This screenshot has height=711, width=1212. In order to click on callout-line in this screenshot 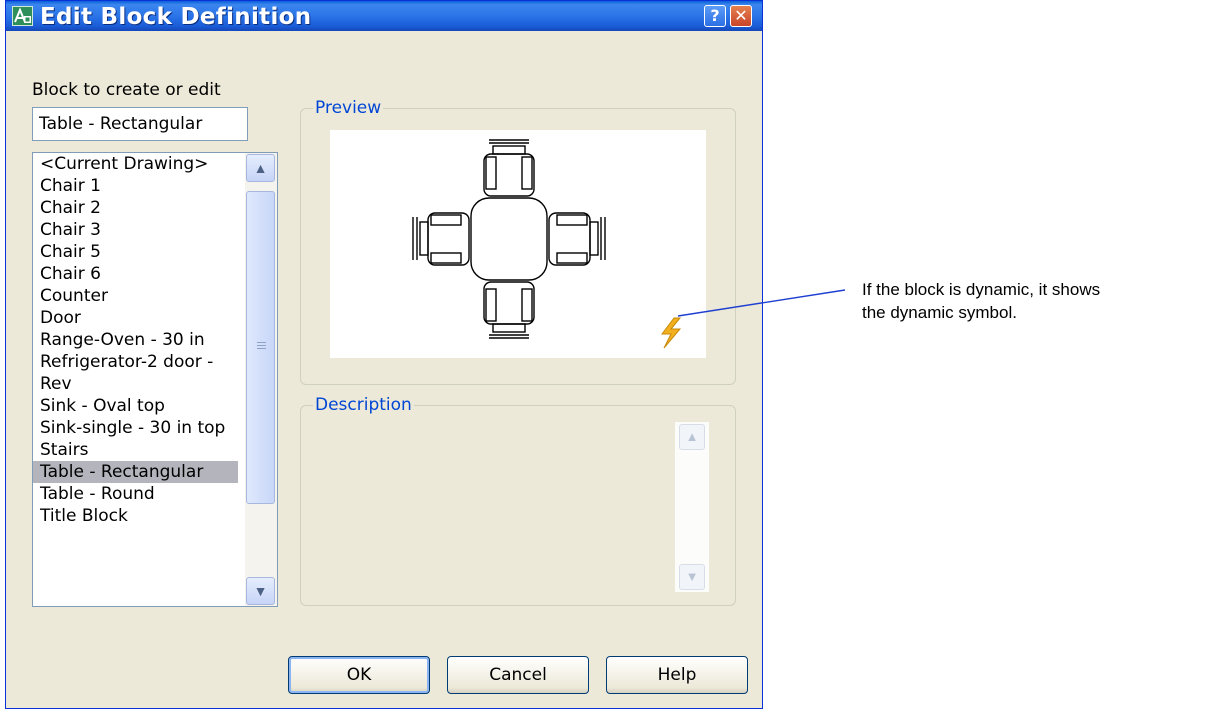, I will do `click(761, 303)`.